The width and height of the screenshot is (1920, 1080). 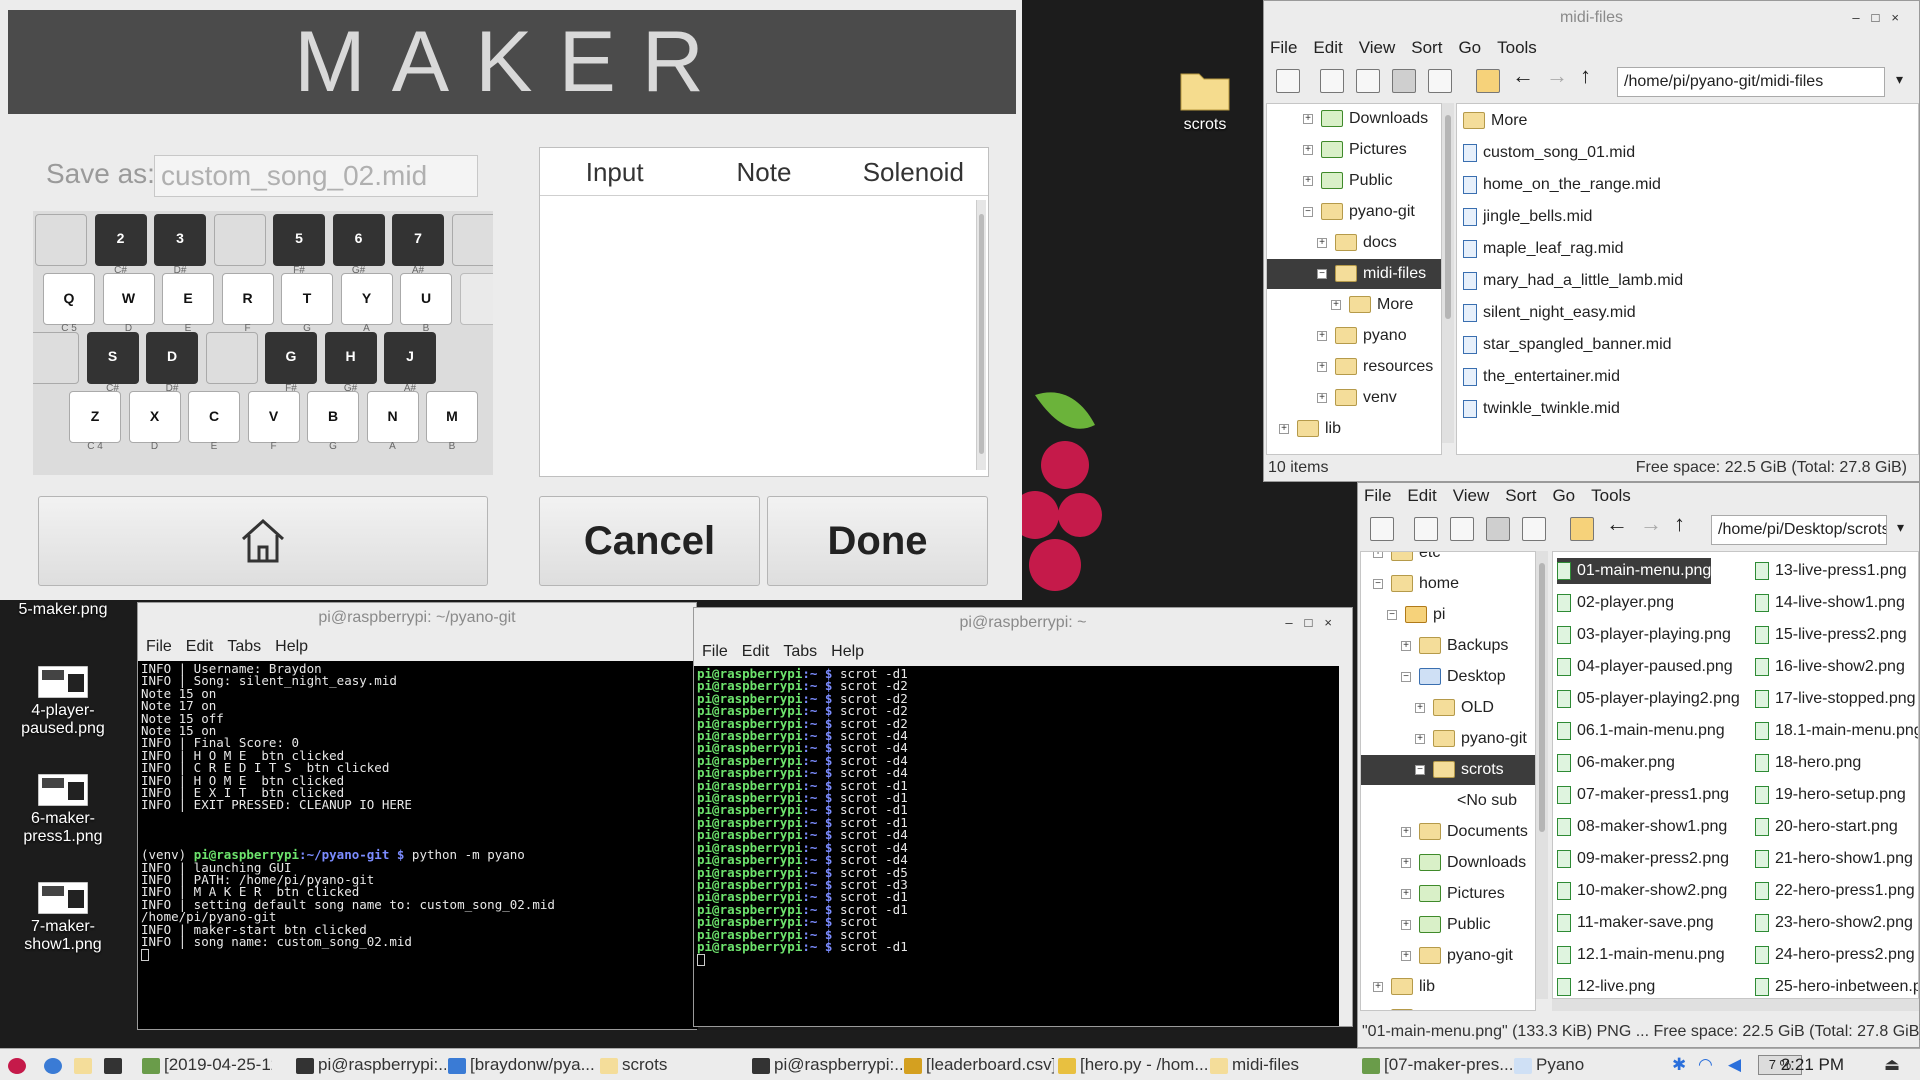 I want to click on tree-item: + Public, so click(x=1448, y=925).